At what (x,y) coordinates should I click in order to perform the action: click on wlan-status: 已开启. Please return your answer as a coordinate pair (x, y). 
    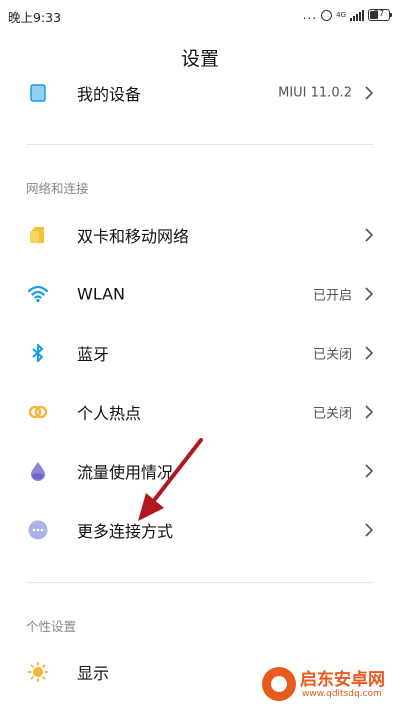
    Looking at the image, I should click on (332, 296).